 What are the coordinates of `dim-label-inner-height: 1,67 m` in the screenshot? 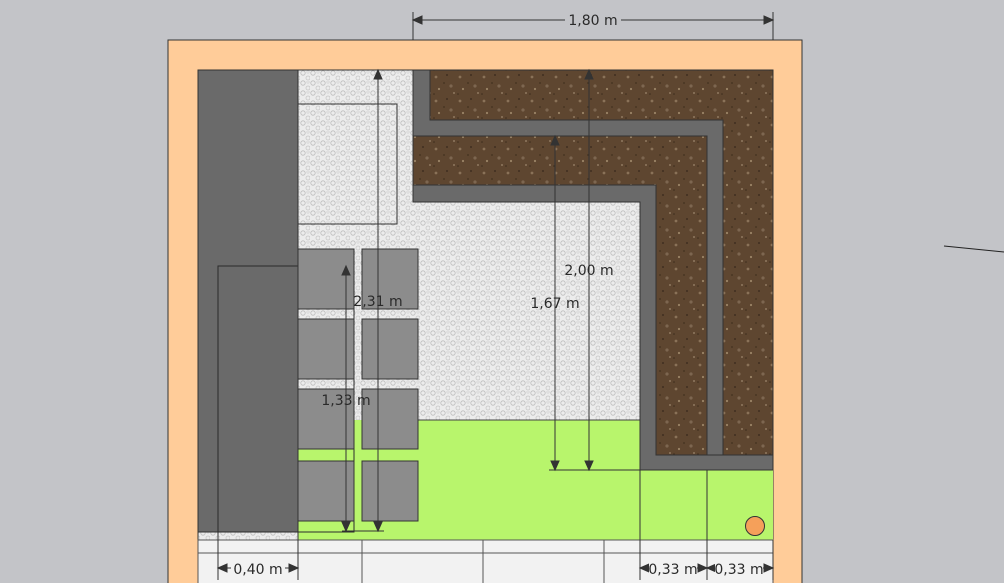 It's located at (554, 304).